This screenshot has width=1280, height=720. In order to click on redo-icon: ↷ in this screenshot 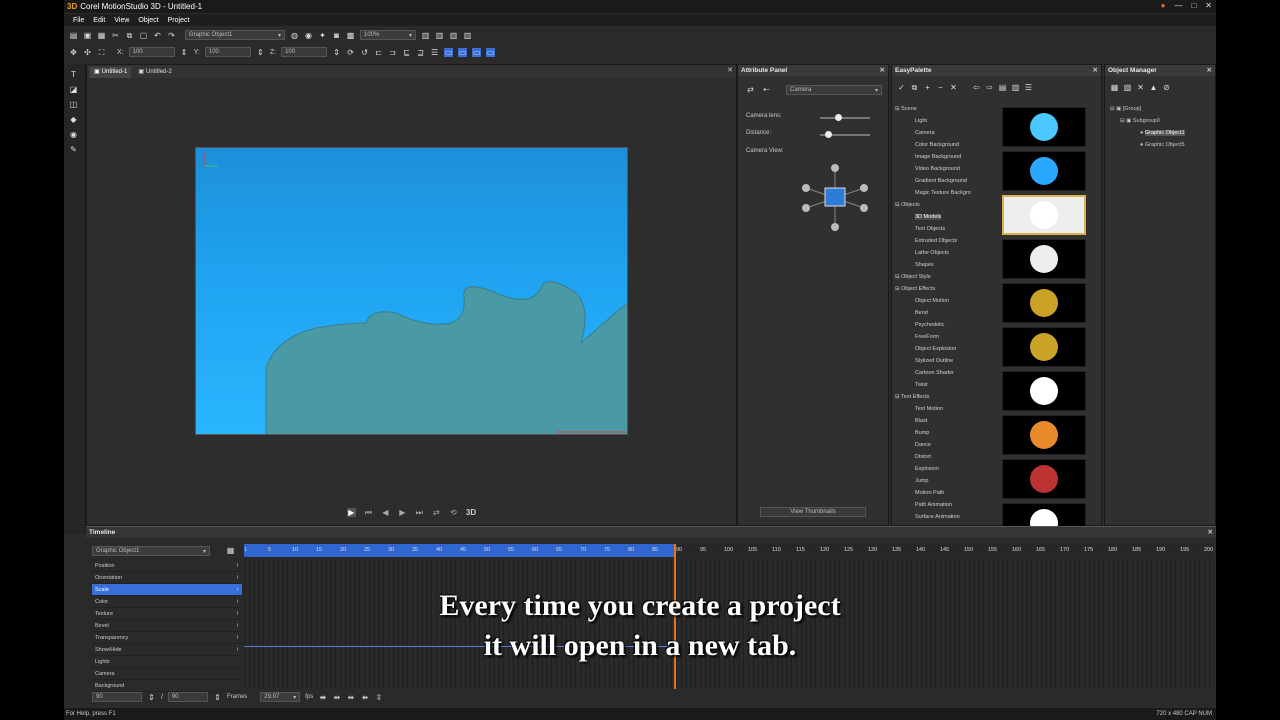, I will do `click(171, 35)`.